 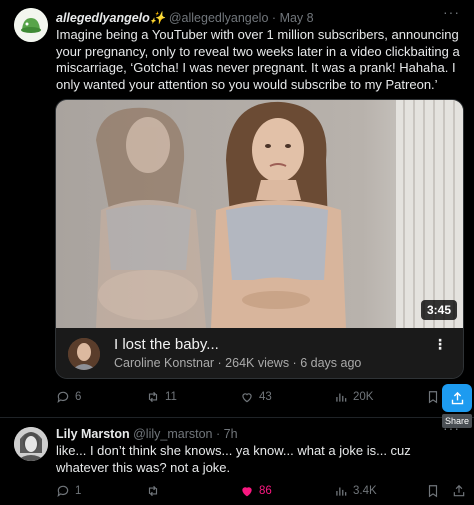 I want to click on repost-button, so click(x=155, y=491).